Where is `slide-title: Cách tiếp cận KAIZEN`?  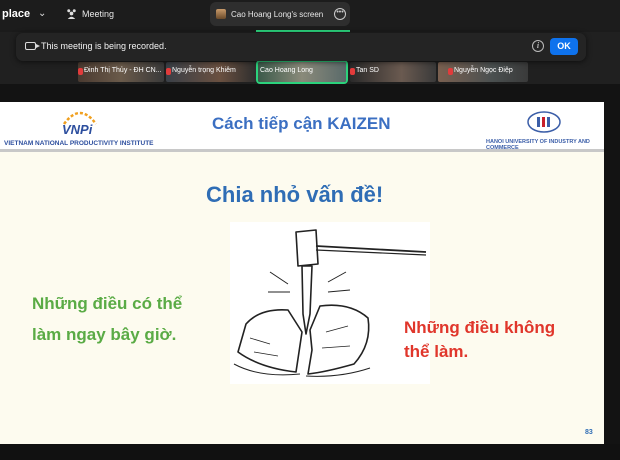 slide-title: Cách tiếp cận KAIZEN is located at coordinates (301, 123).